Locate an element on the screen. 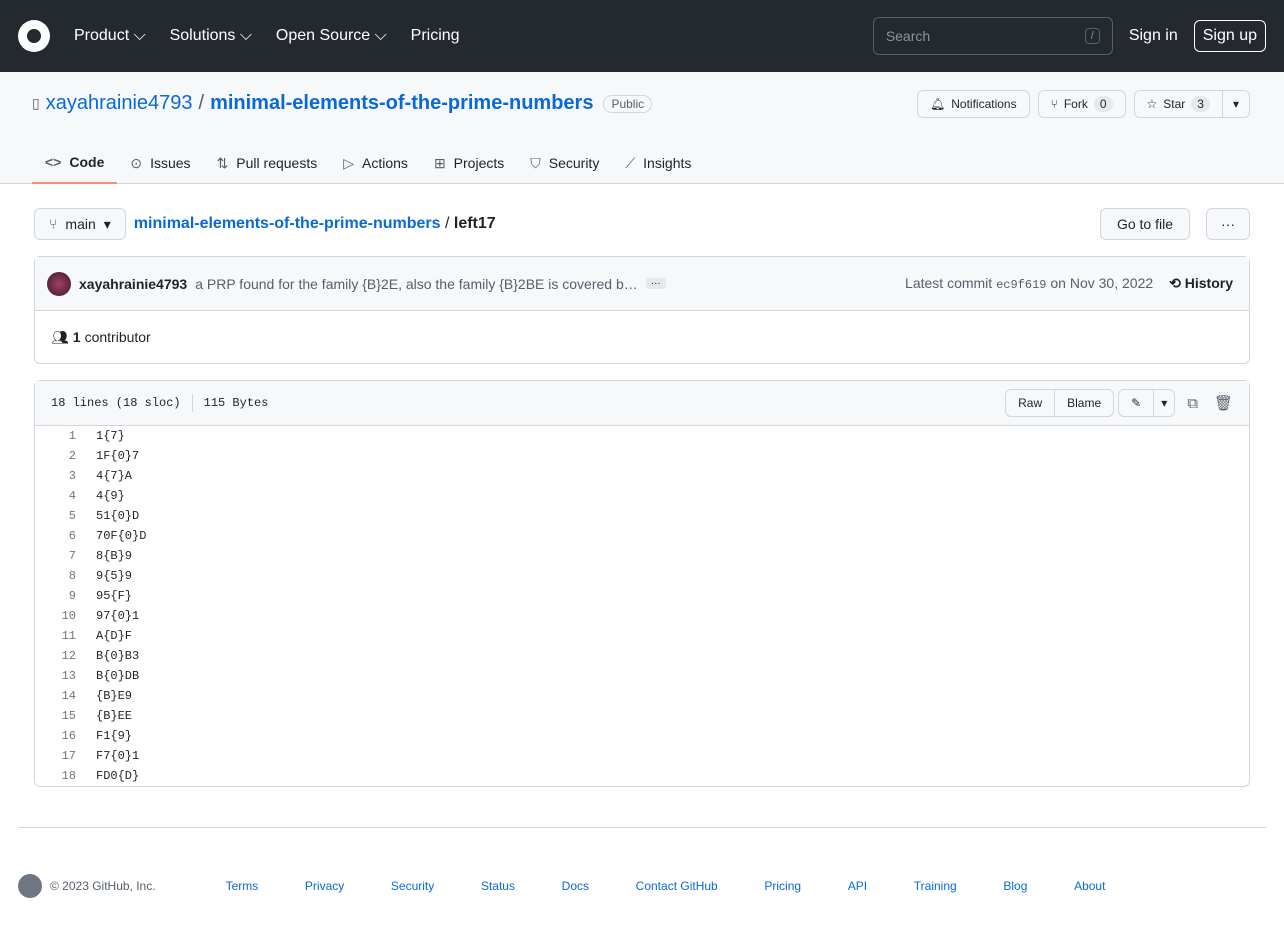 Image resolution: width=1284 pixels, height=942 pixels. edit-dropdown-icon: ▾ is located at coordinates (1165, 403).